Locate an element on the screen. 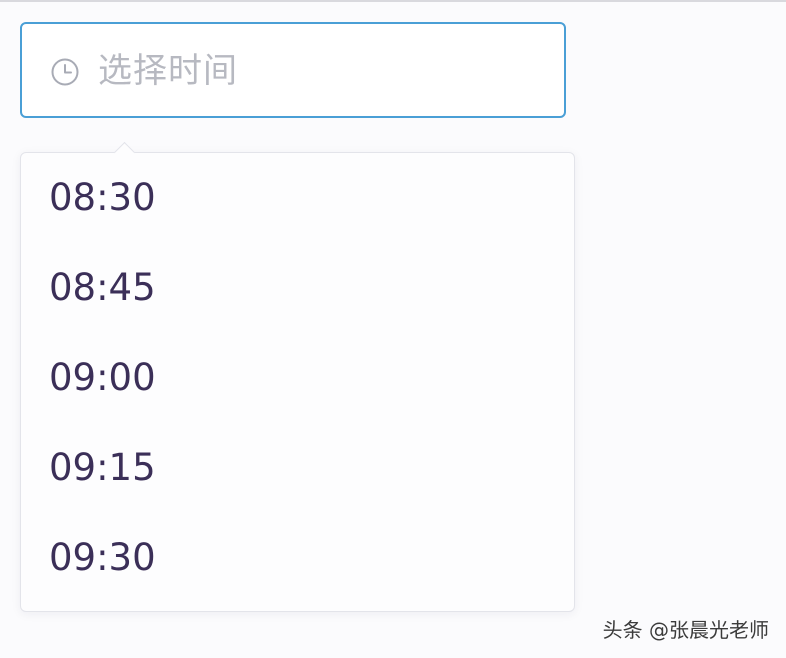 The height and width of the screenshot is (658, 786). top-divider is located at coordinates (393, 1).